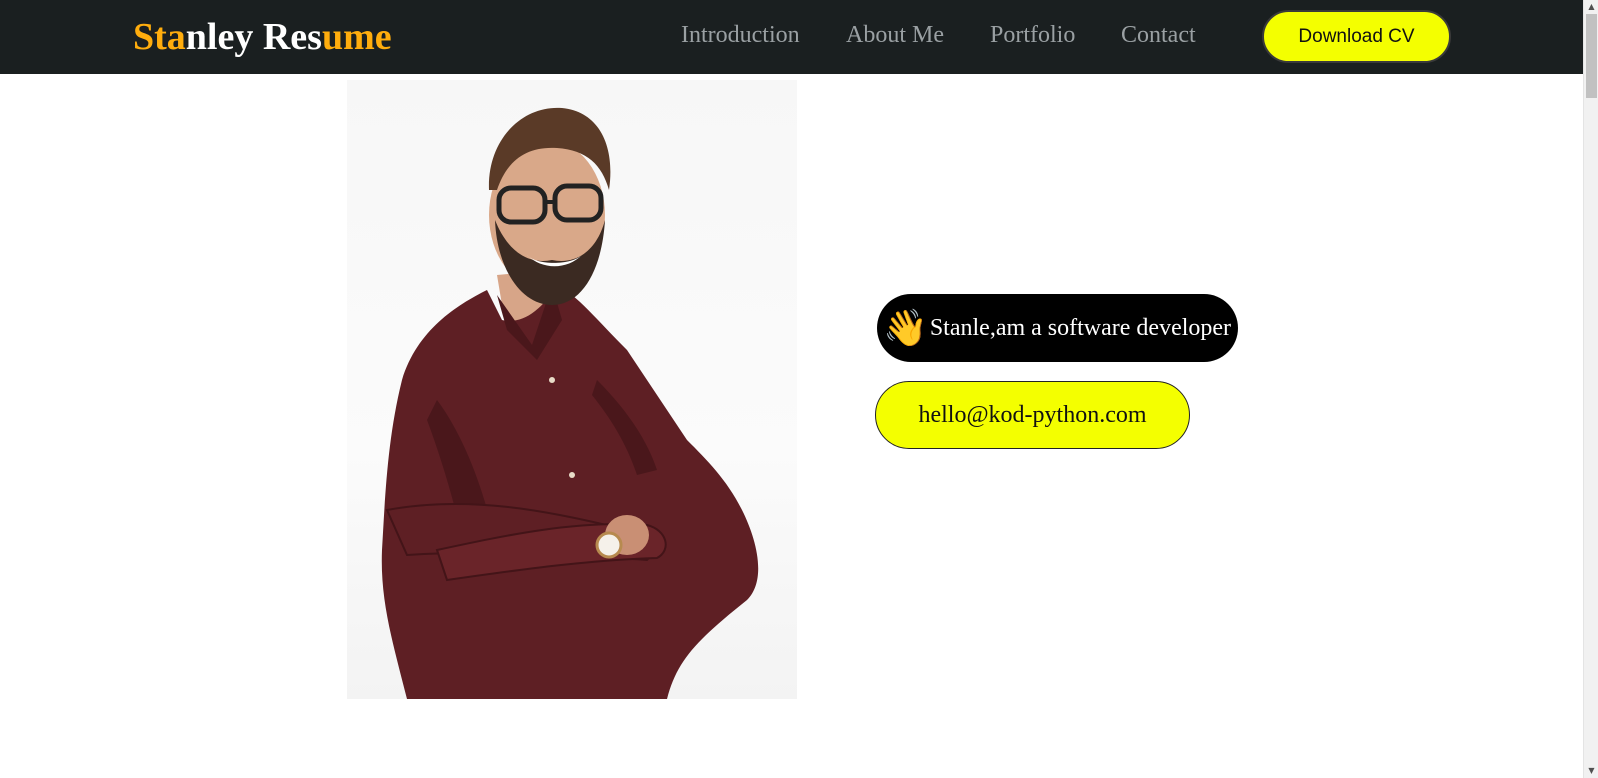 Image resolution: width=1598 pixels, height=778 pixels. I want to click on nav-link-introduction: Introduction, so click(740, 35).